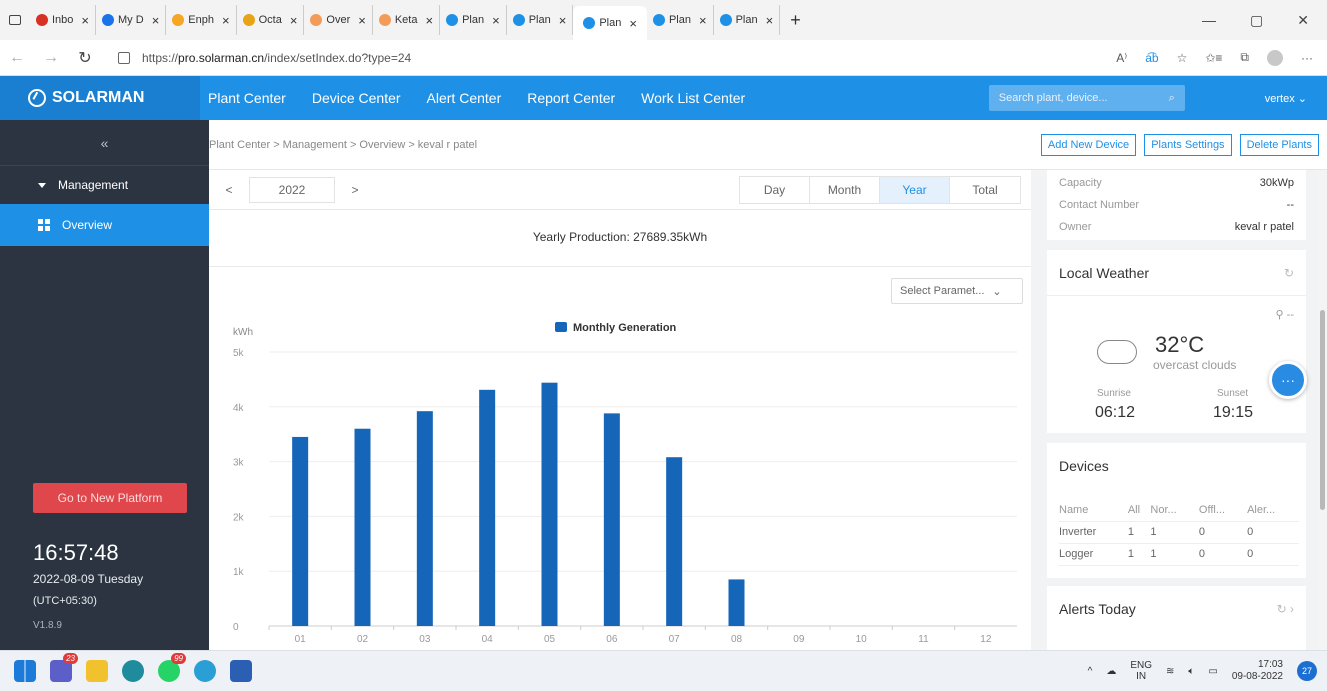  Describe the element at coordinates (17, 58) in the screenshot. I see `back-icon: ←` at that location.